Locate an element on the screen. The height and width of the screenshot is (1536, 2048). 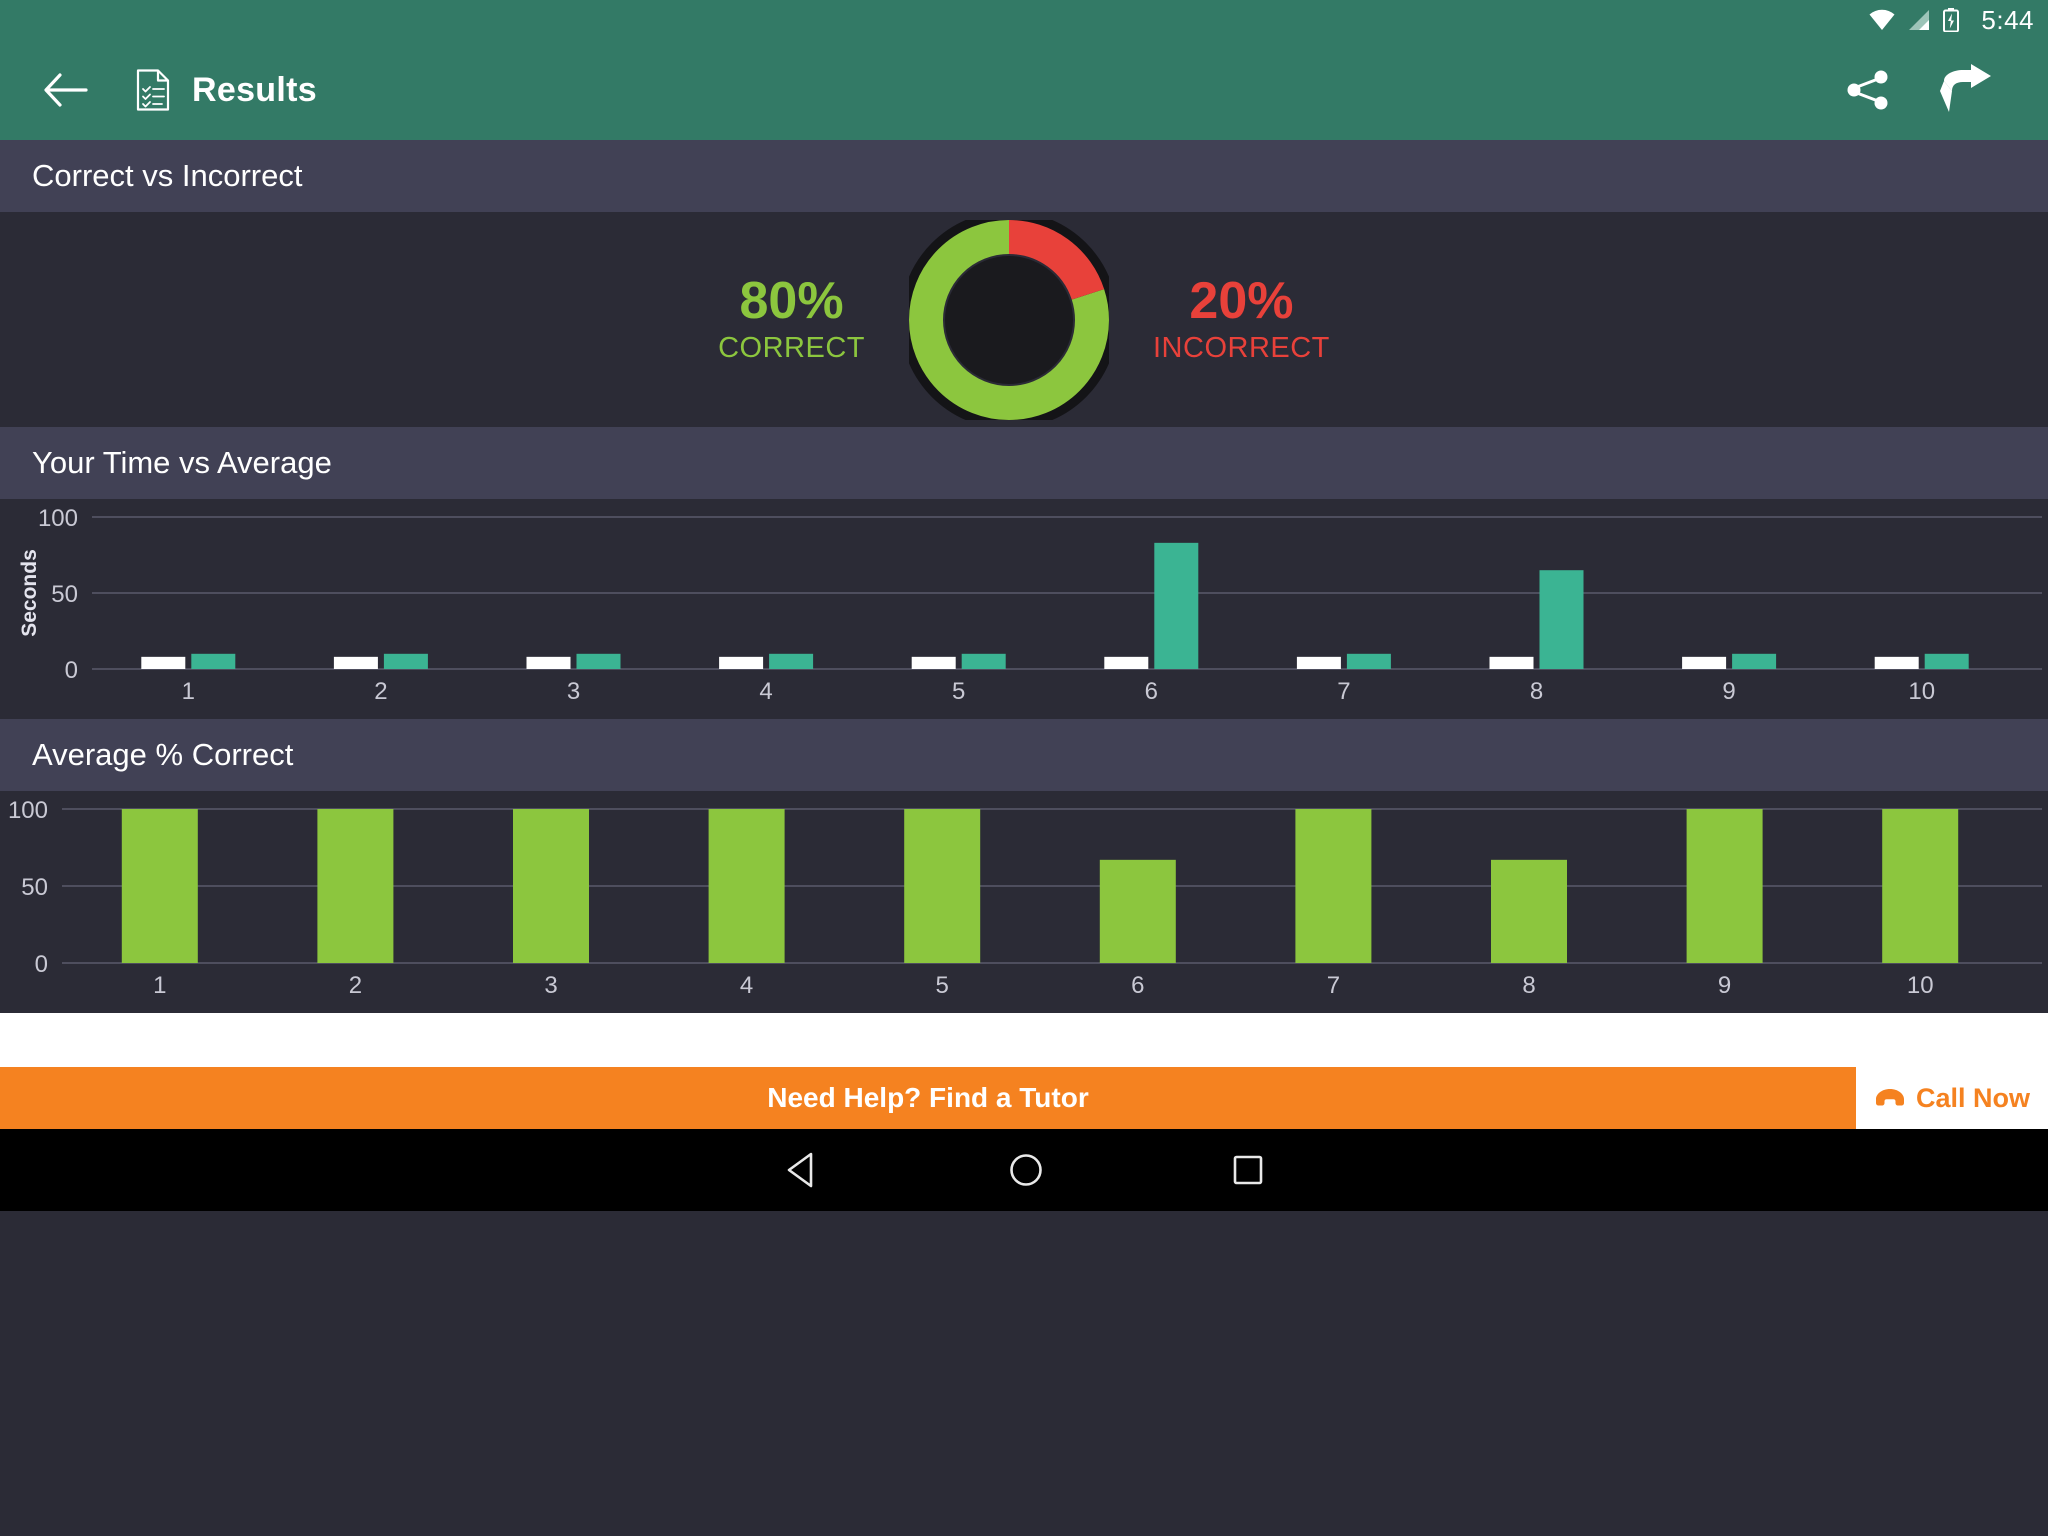
nav-recent-button is located at coordinates (1248, 1170).